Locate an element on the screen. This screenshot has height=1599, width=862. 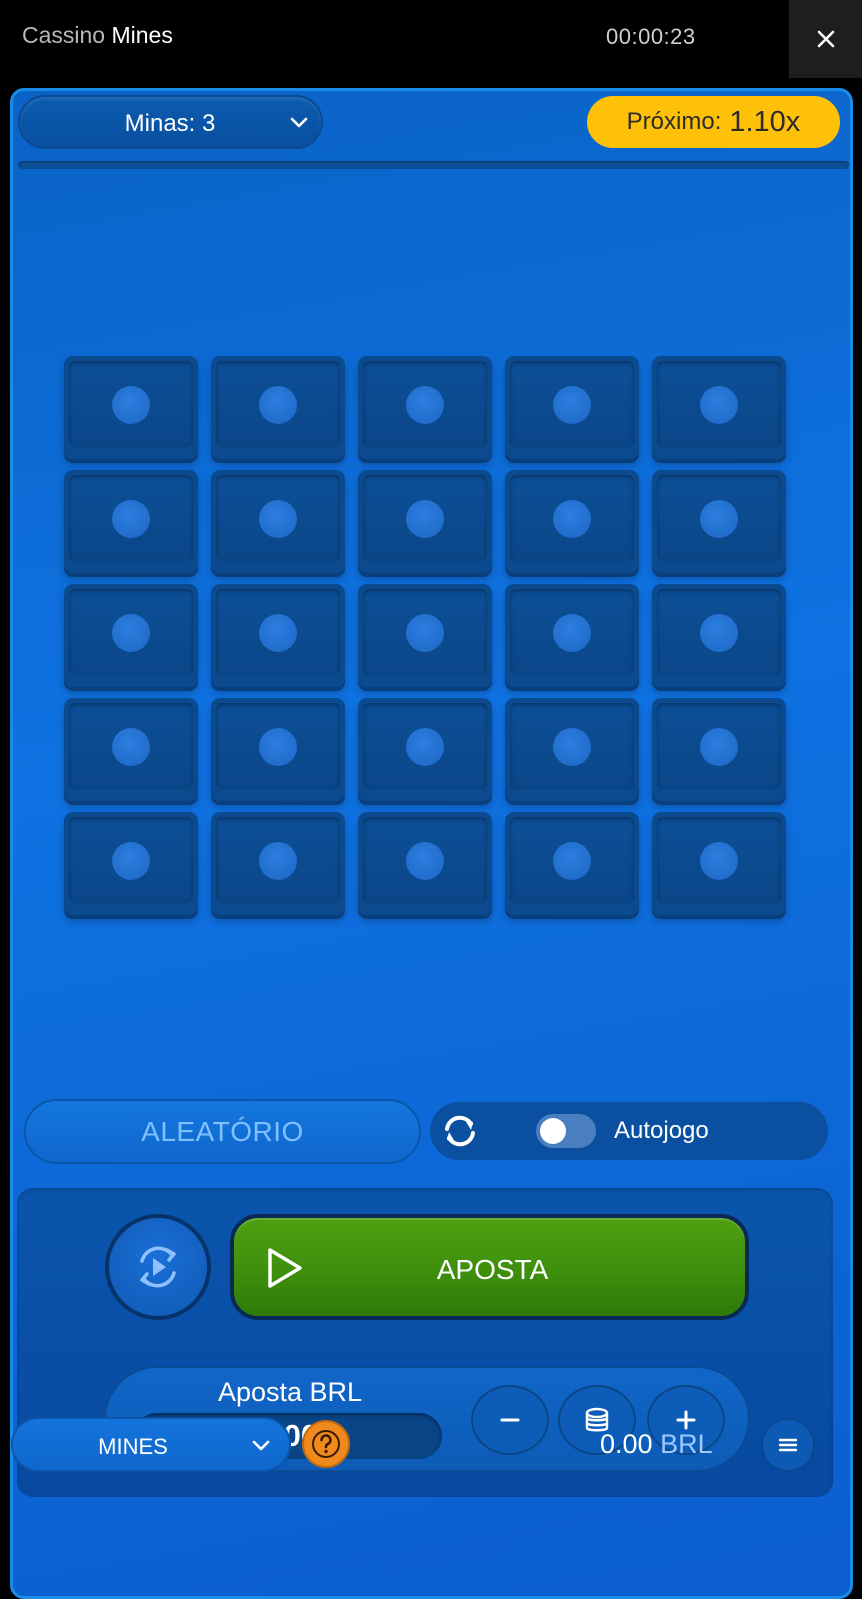
bet-button: APOSTA is located at coordinates (489, 1267).